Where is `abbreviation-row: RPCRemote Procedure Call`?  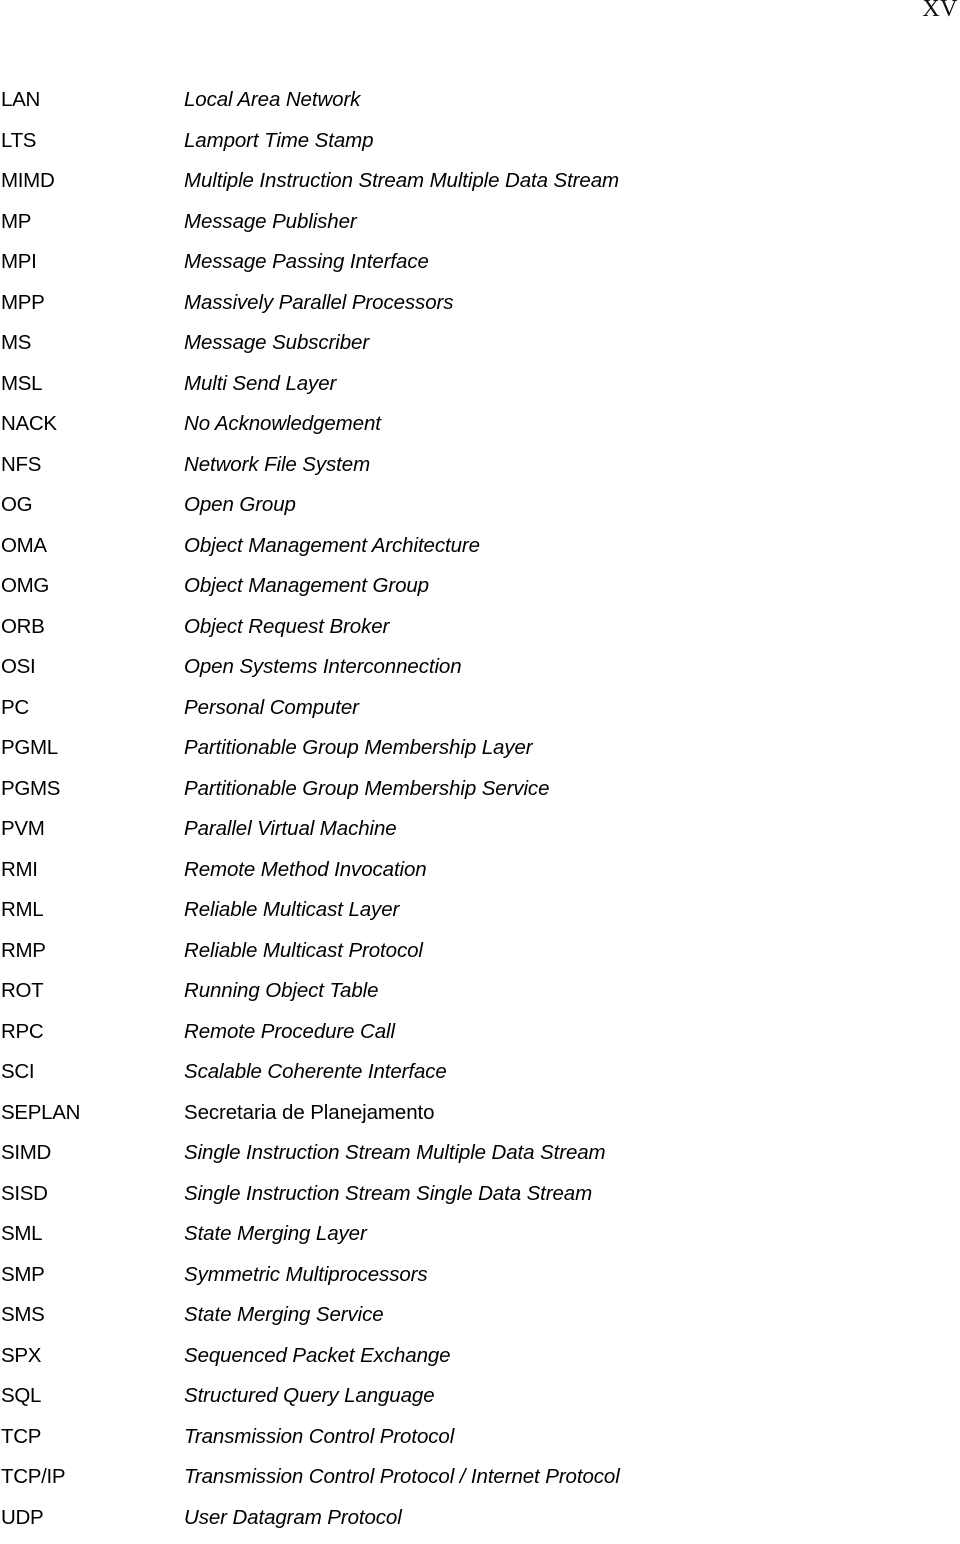 abbreviation-row: RPCRemote Procedure Call is located at coordinates (480, 1038).